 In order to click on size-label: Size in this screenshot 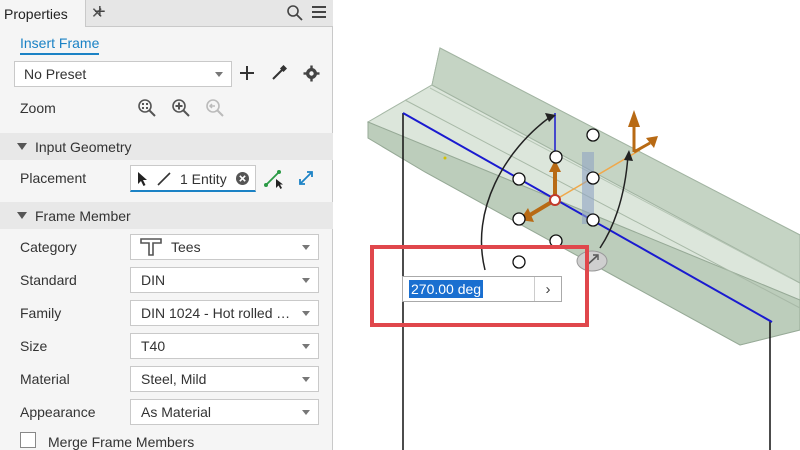, I will do `click(34, 346)`.